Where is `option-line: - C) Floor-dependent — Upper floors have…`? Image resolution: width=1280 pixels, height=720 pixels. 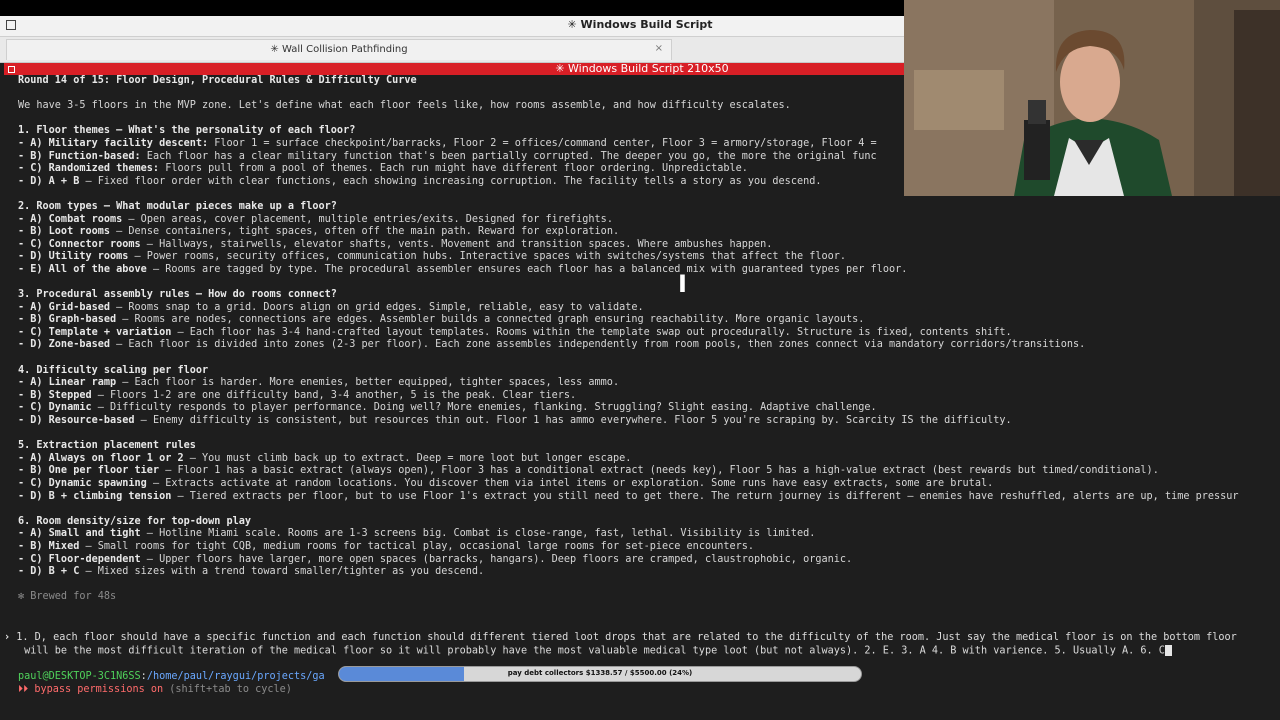 option-line: - C) Floor-dependent — Upper floors have… is located at coordinates (435, 559).